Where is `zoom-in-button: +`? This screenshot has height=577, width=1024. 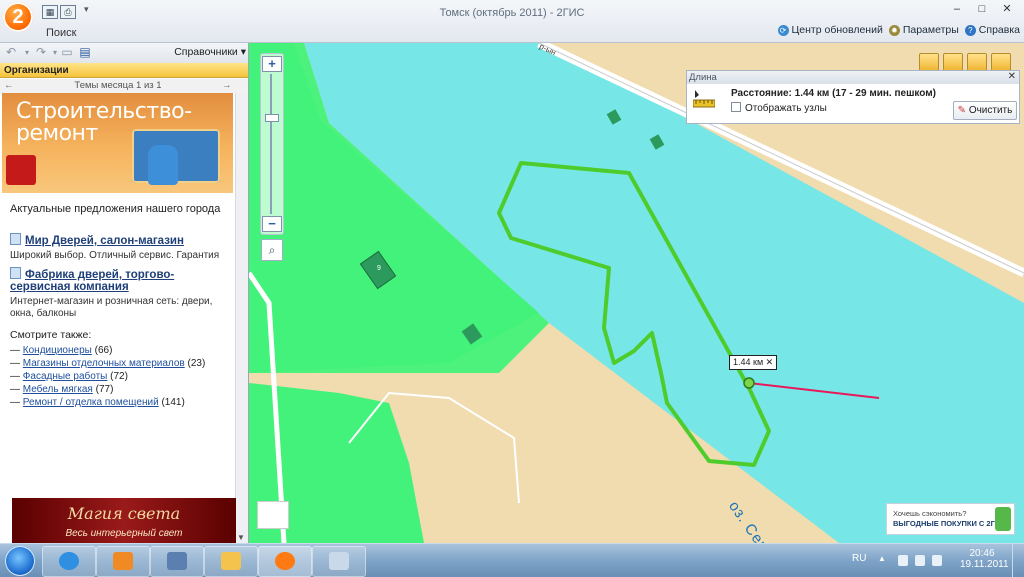
zoom-in-button: + is located at coordinates (272, 64).